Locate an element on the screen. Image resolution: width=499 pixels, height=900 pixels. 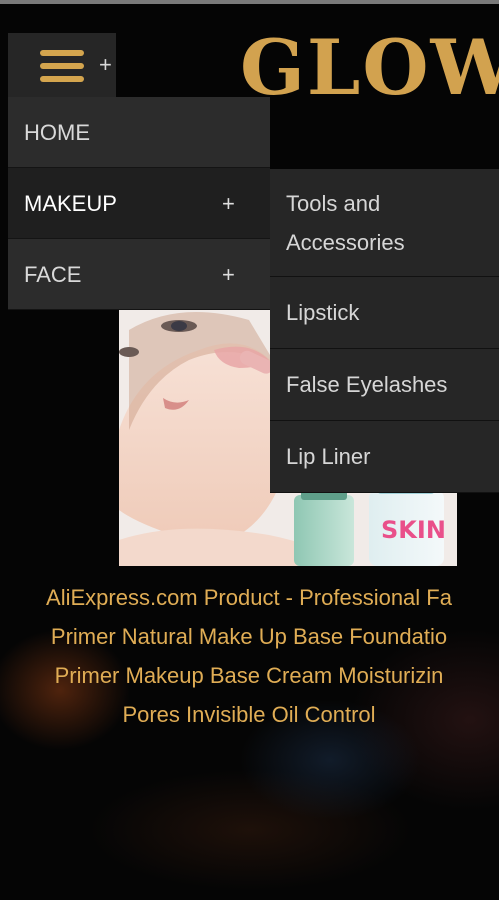
site-logo: GLOW is located at coordinates (369, 68).